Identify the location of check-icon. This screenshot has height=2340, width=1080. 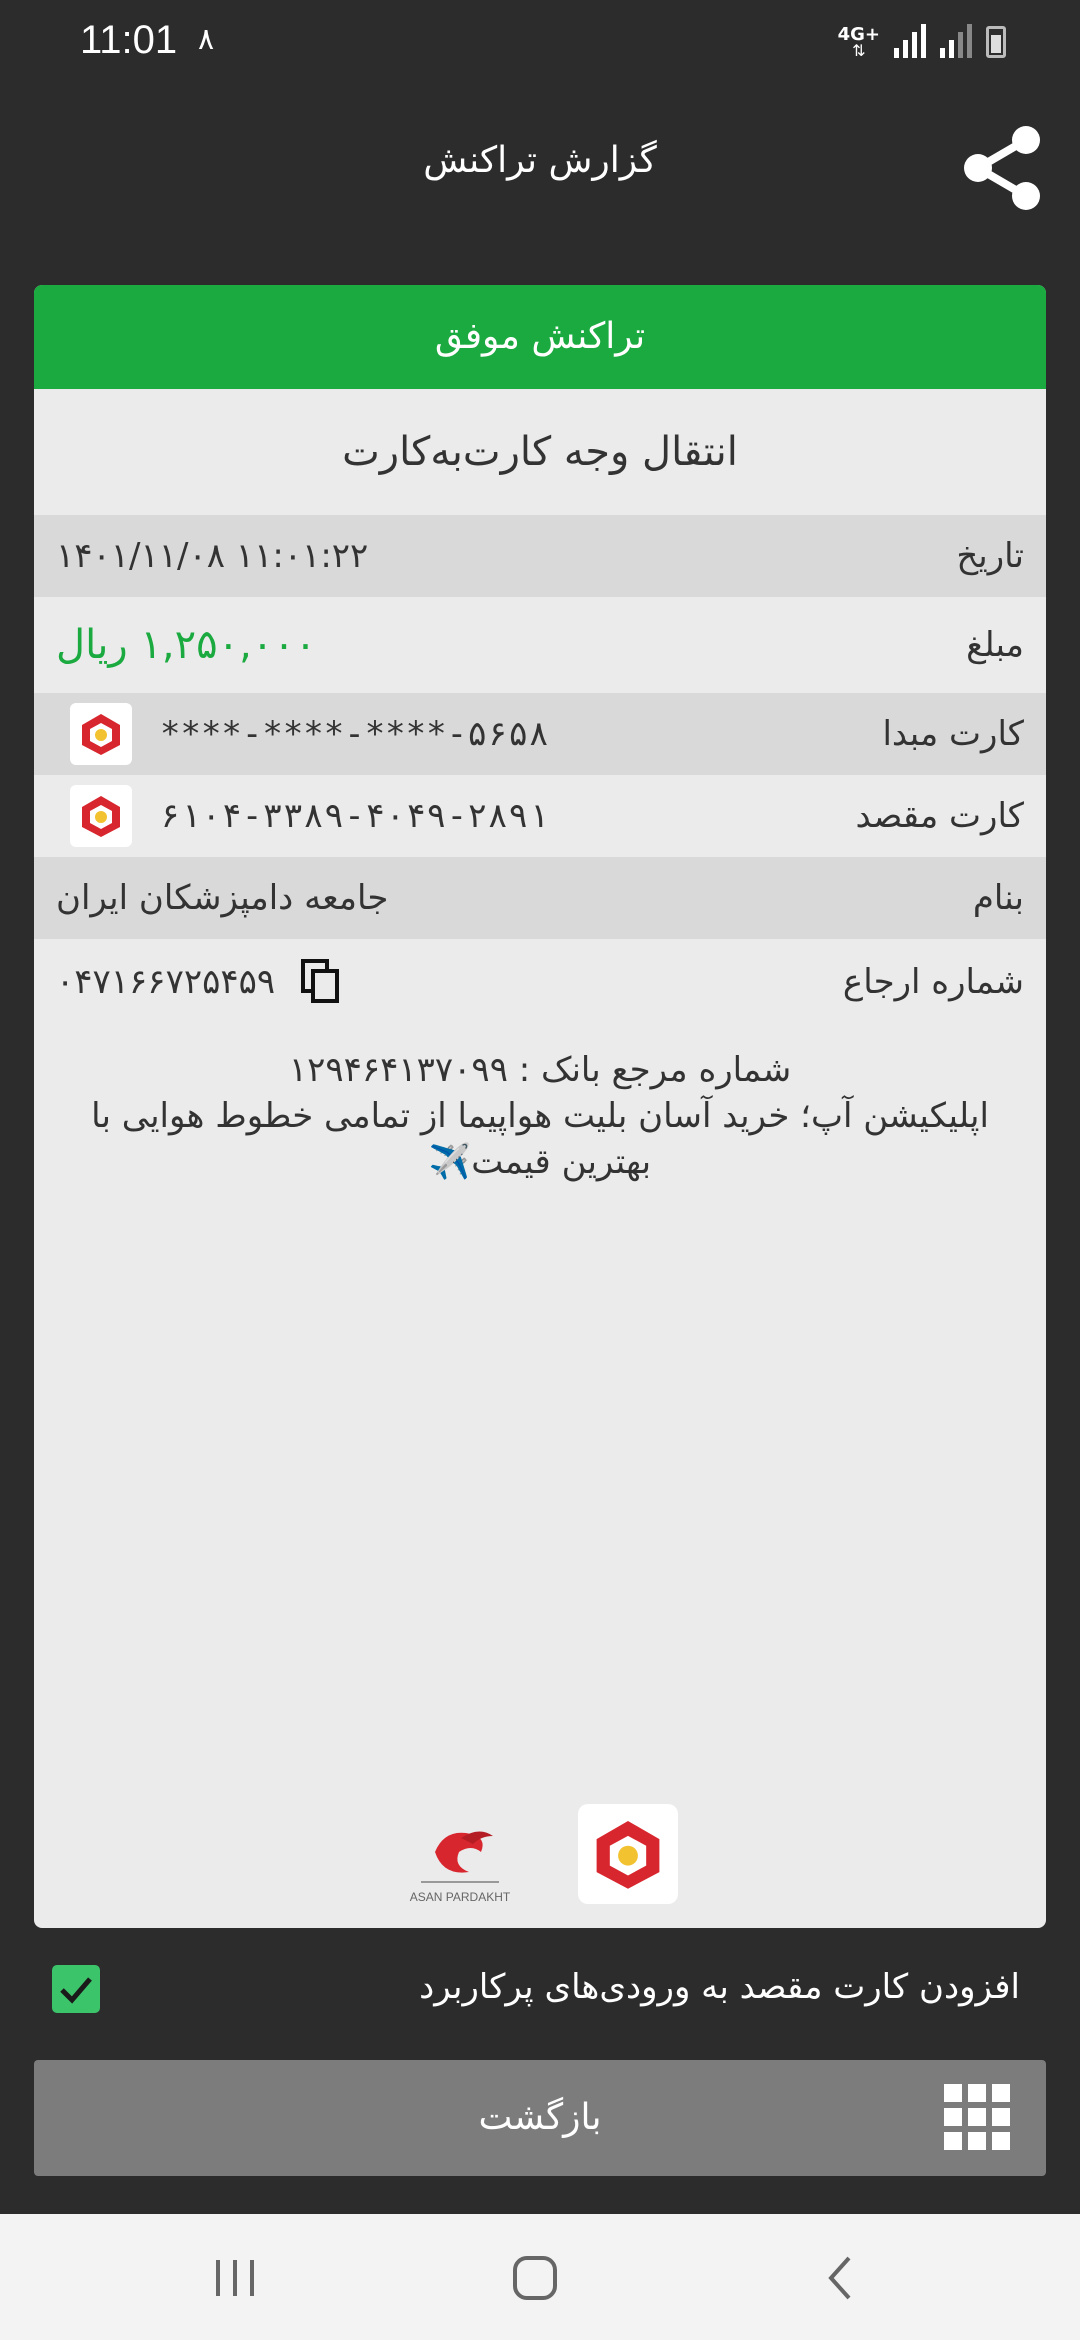
(76, 1990).